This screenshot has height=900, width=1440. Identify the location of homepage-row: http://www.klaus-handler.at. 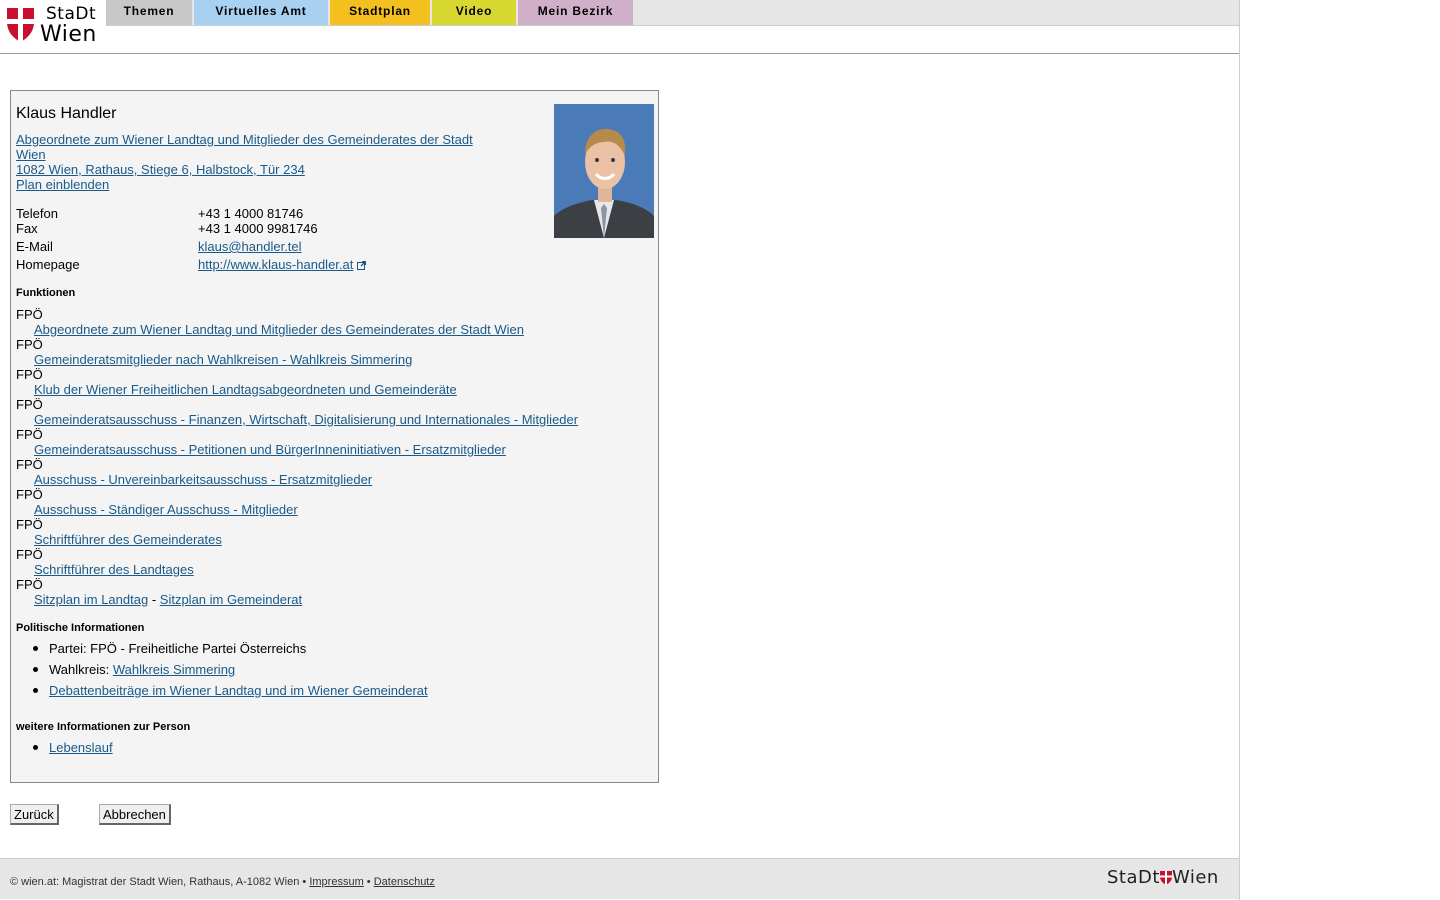
(282, 264).